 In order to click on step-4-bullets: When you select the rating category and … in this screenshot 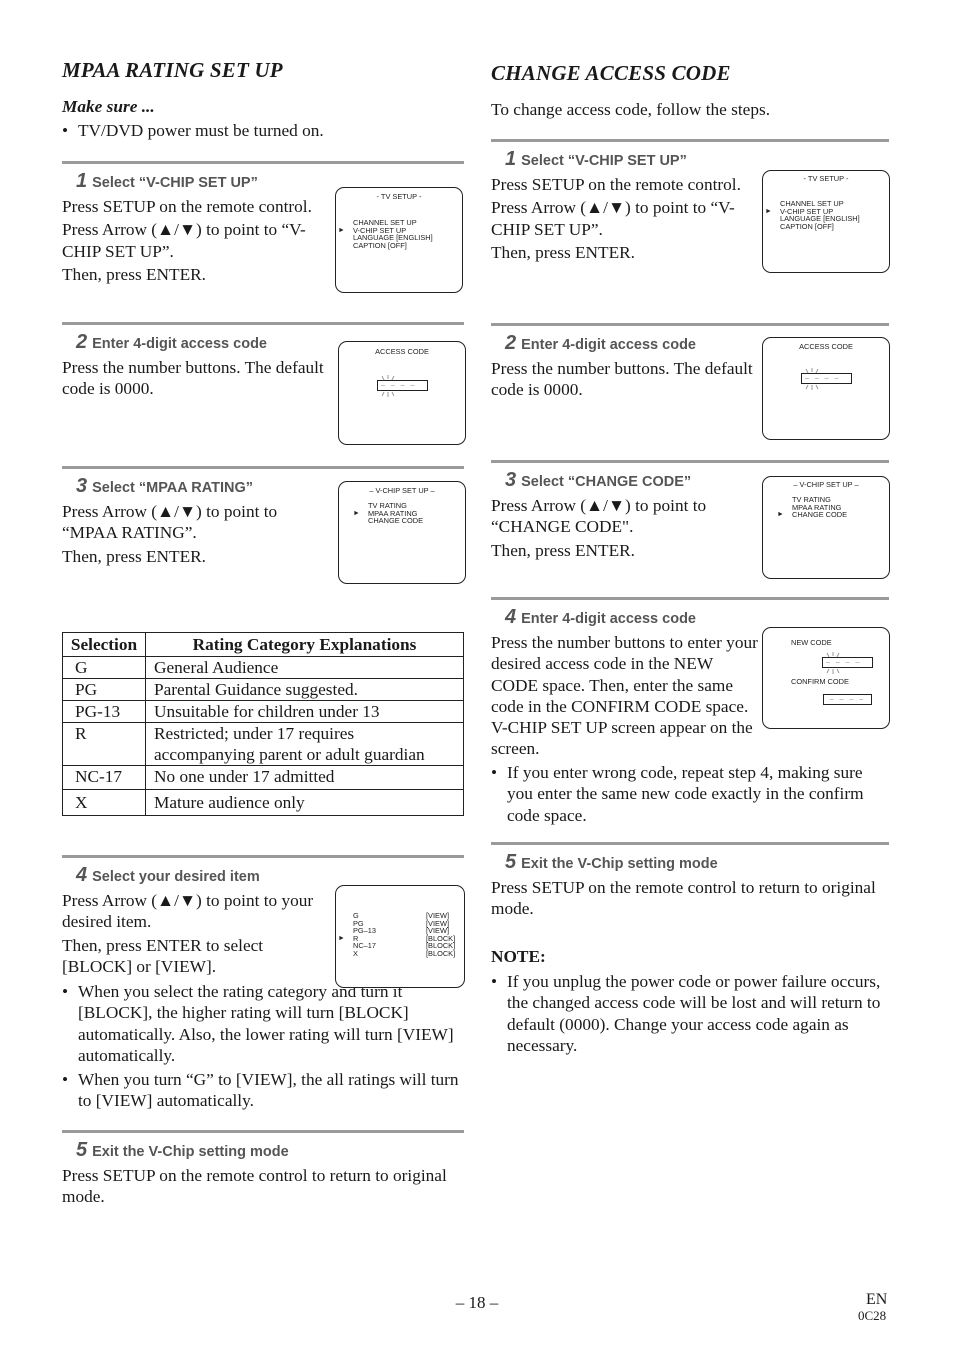, I will do `click(261, 1046)`.